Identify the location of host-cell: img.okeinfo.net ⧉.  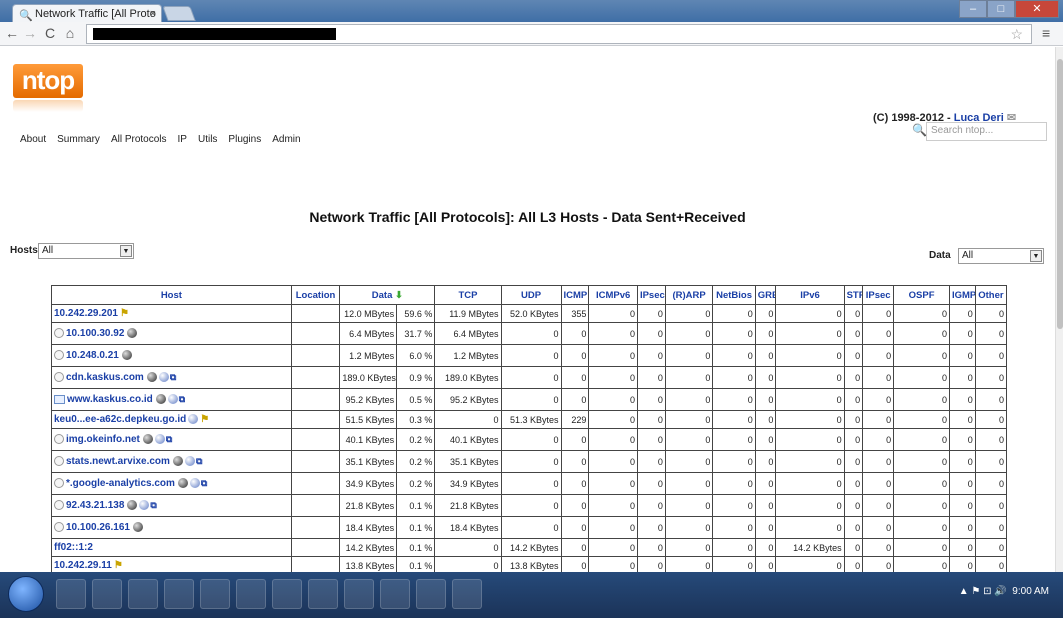
(171, 439).